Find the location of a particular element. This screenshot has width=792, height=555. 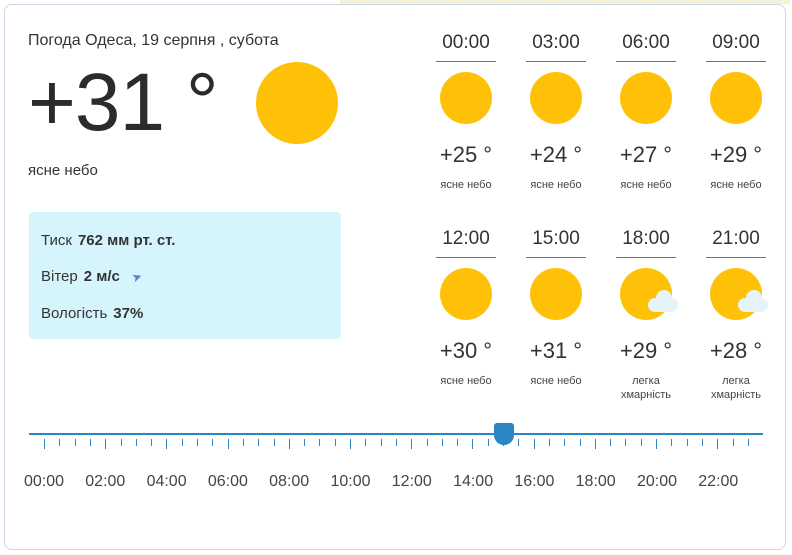

page-title: Погода Одеса, 19 серпня , субота is located at coordinates (153, 40).